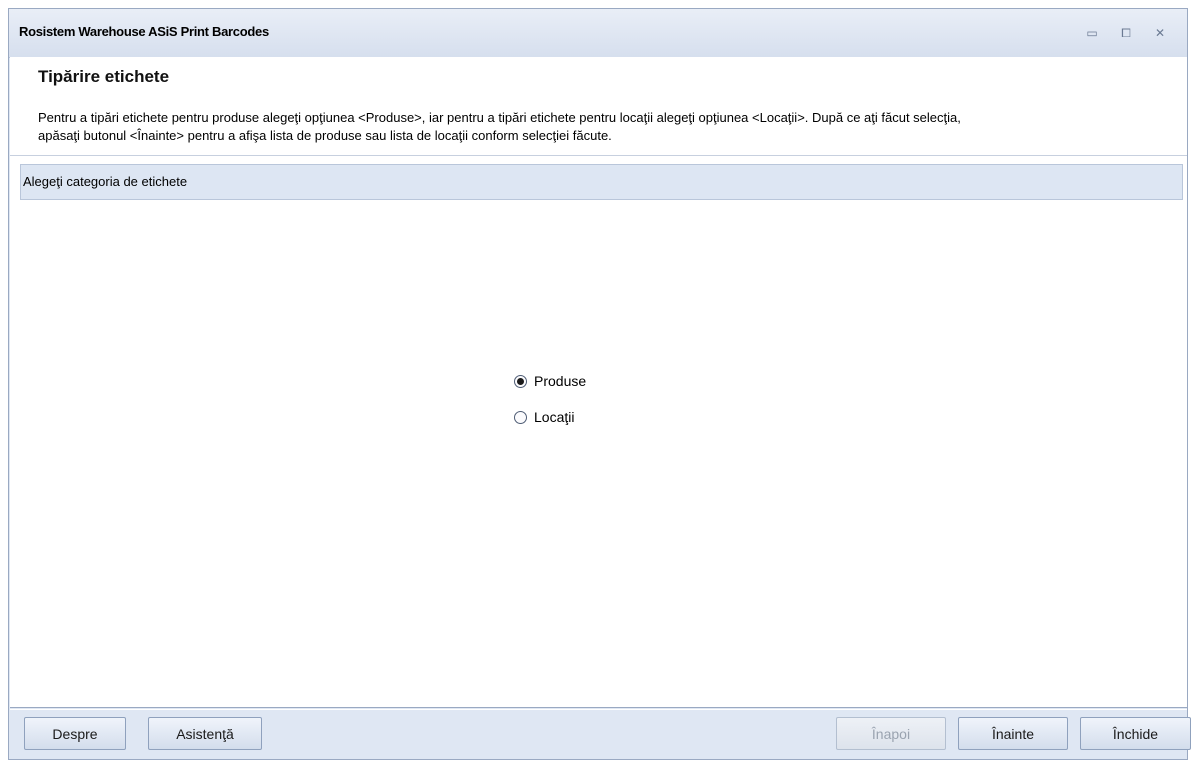 The width and height of the screenshot is (1199, 764). I want to click on radio-option-locatii: Locaţii, so click(544, 417).